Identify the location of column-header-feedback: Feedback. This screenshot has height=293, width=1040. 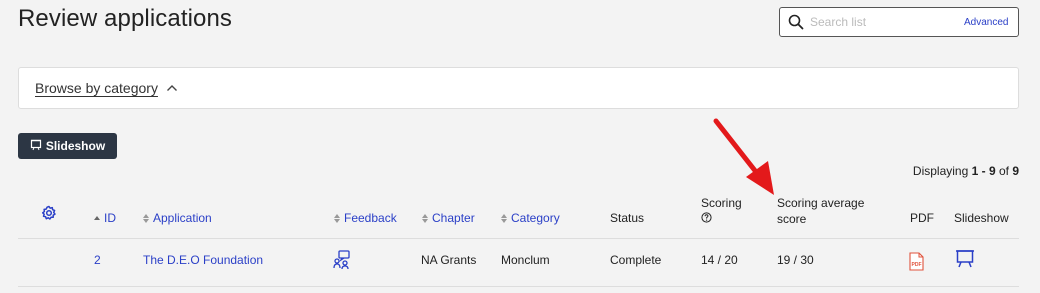
(365, 218).